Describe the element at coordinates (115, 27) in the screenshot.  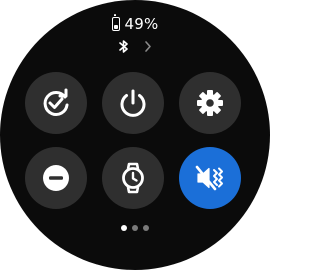
I see `battery-fill` at that location.